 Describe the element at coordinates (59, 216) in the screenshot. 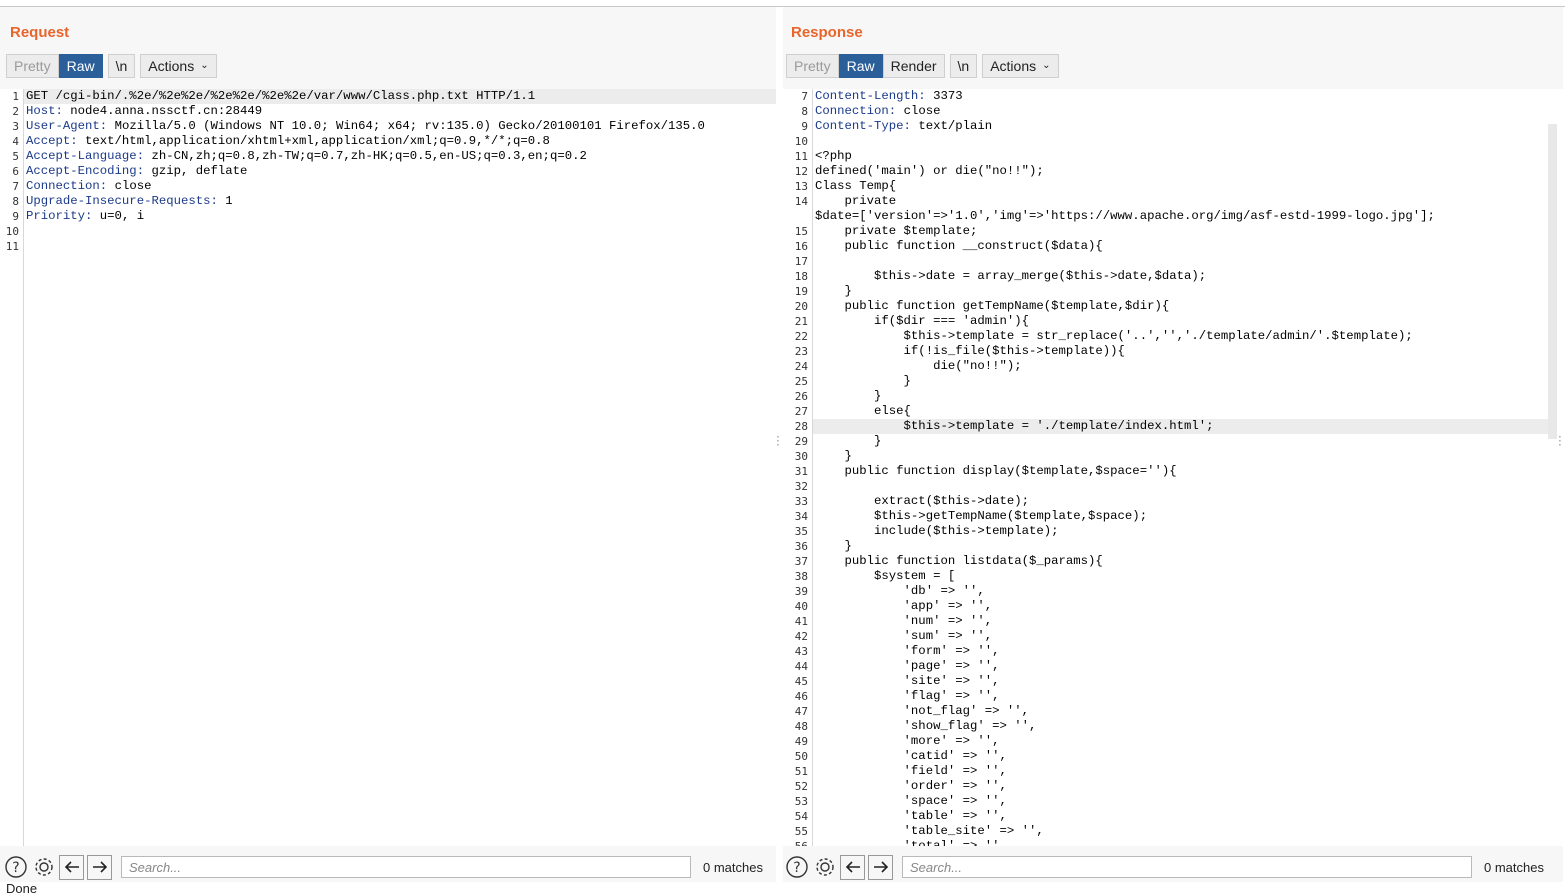

I see `header-key: Priority:` at that location.